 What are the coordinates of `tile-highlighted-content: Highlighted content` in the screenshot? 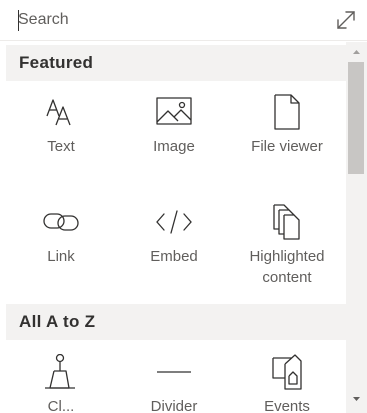 It's located at (287, 246).